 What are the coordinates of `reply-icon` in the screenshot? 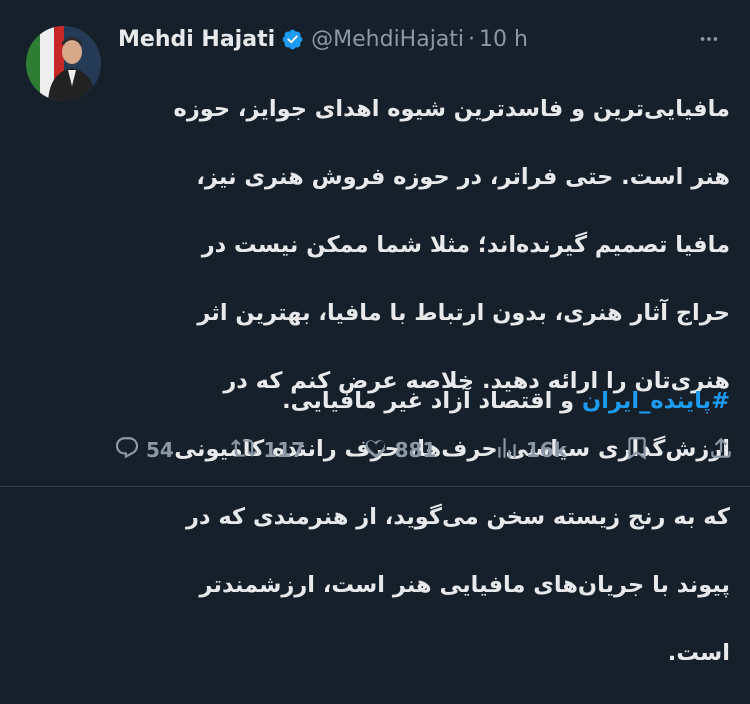 It's located at (127, 450).